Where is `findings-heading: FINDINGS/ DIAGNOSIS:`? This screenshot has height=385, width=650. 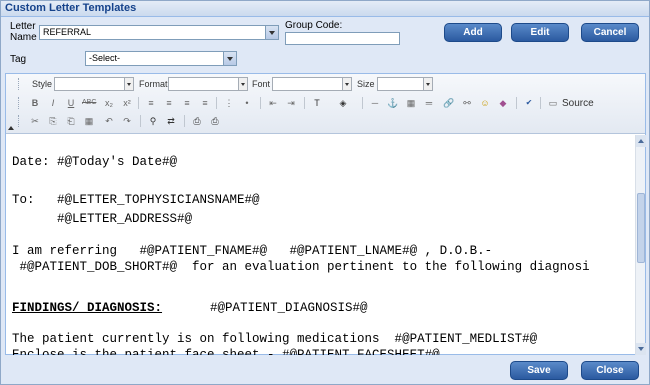 findings-heading: FINDINGS/ DIAGNOSIS: is located at coordinates (87, 308).